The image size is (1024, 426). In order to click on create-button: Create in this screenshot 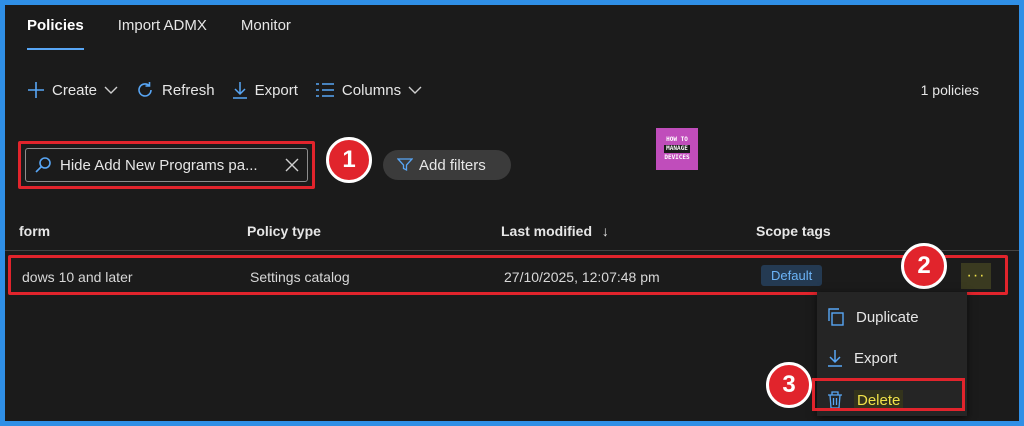, I will do `click(72, 90)`.